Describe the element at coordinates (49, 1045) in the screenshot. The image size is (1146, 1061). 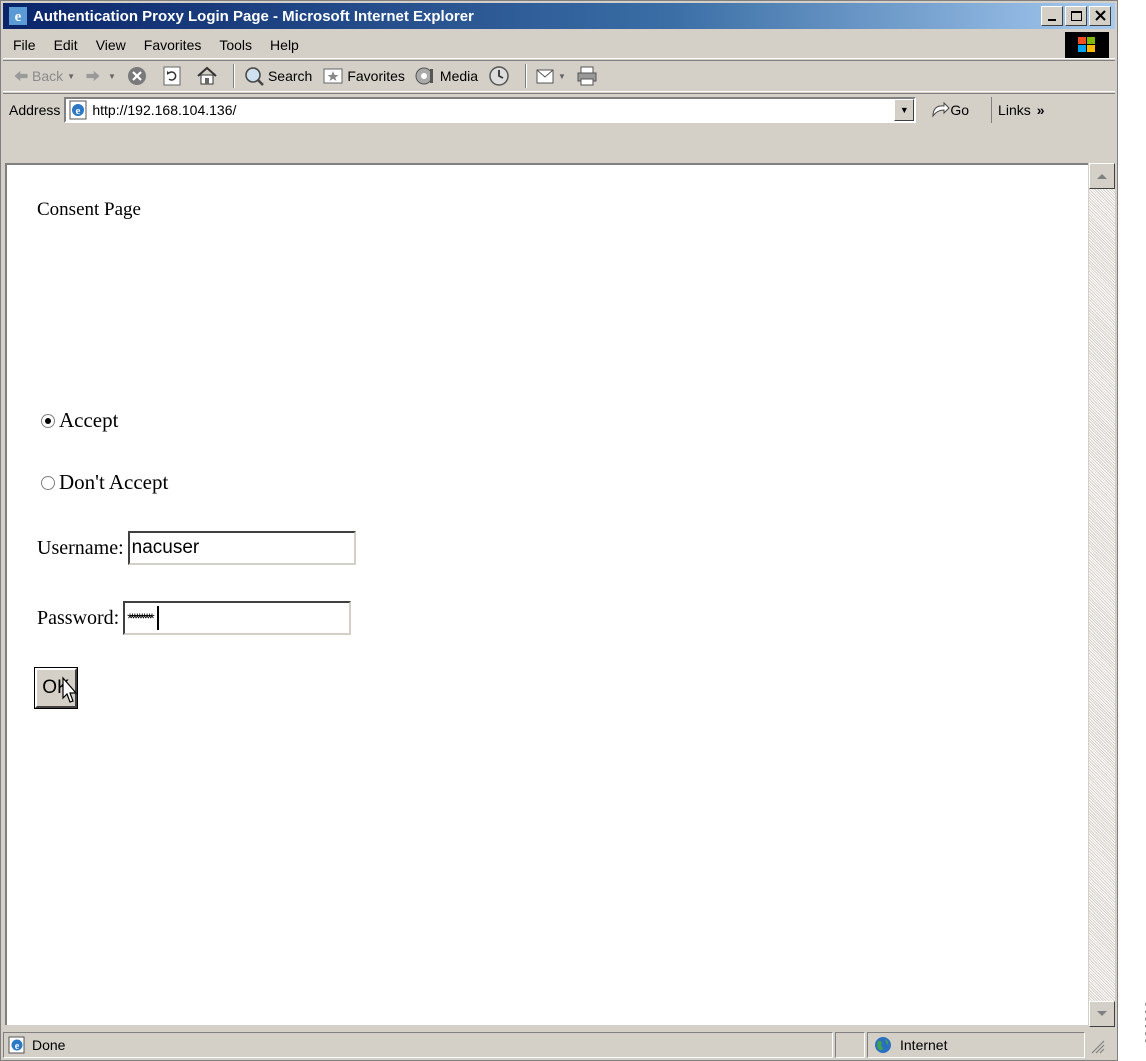
I see `status-text: Done` at that location.